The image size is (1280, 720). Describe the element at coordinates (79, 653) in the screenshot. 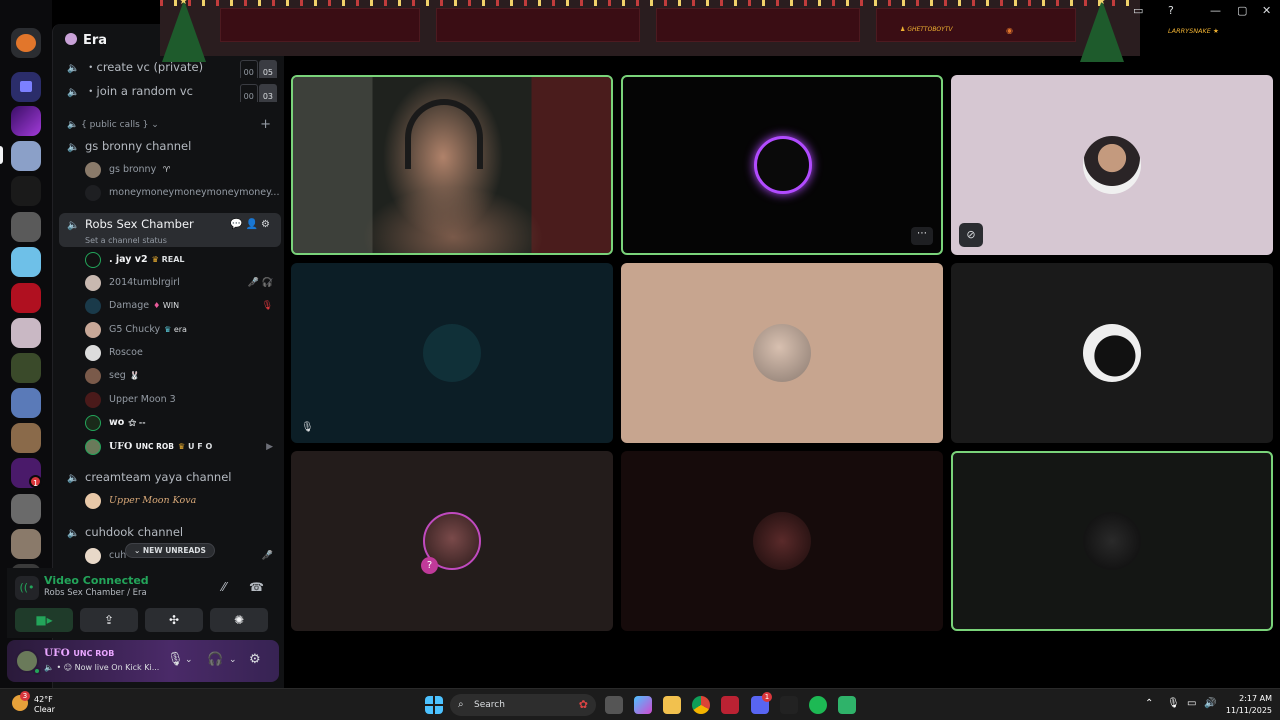

I see `username: UFO UNC ROB` at that location.